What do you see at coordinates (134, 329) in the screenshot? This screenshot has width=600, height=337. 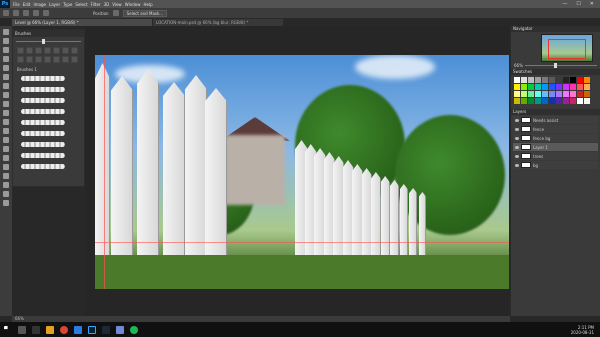 I see `spotify-icon` at bounding box center [134, 329].